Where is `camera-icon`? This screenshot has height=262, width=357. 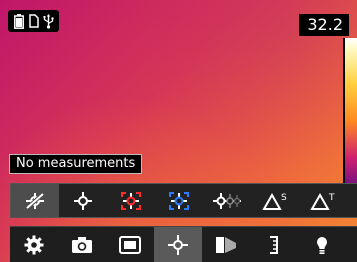
camera-icon is located at coordinates (82, 245).